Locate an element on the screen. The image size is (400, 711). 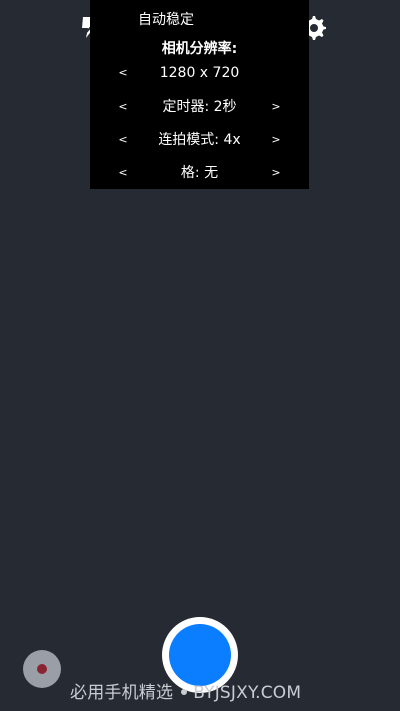
grid-value: 格: 无 is located at coordinates (199, 173).